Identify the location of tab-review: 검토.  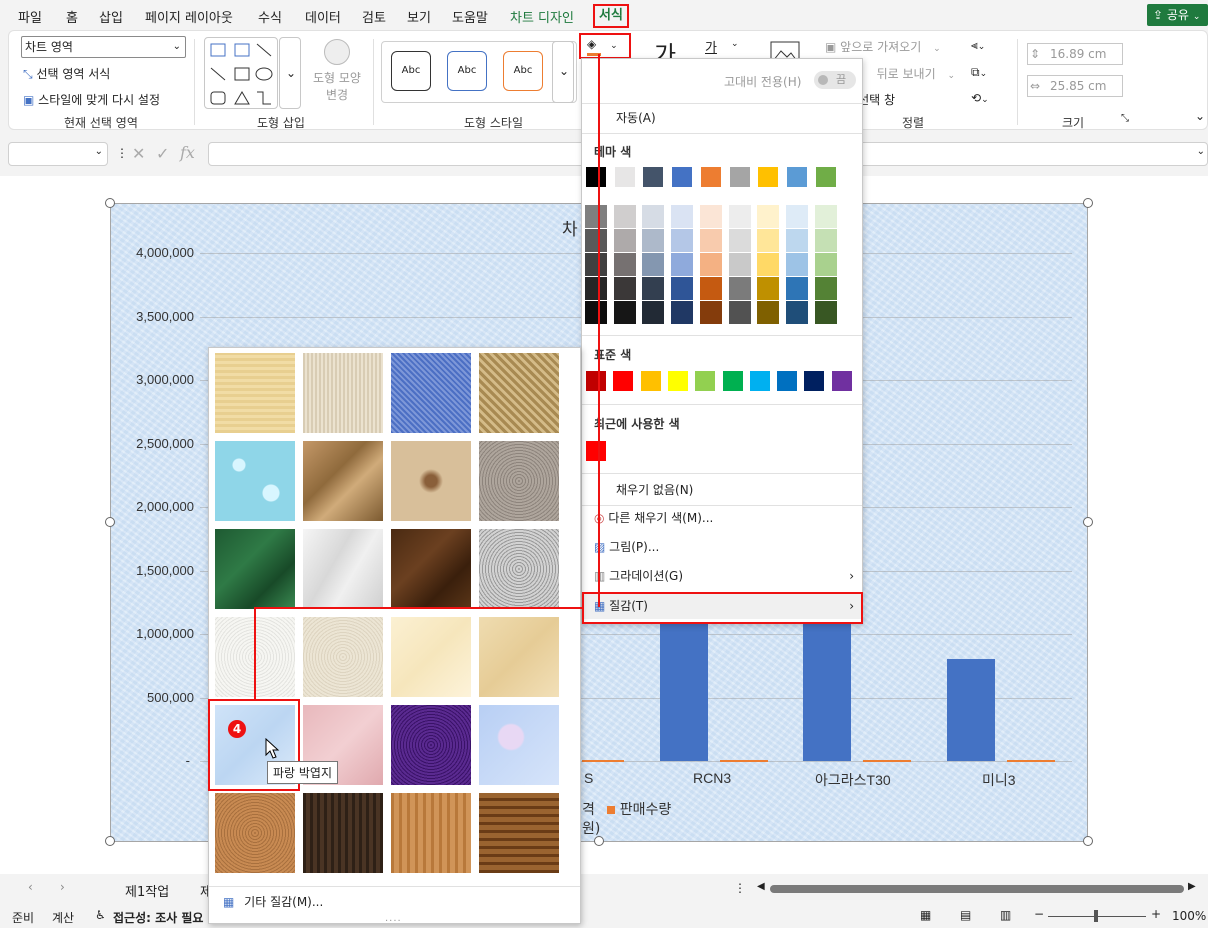
(374, 16).